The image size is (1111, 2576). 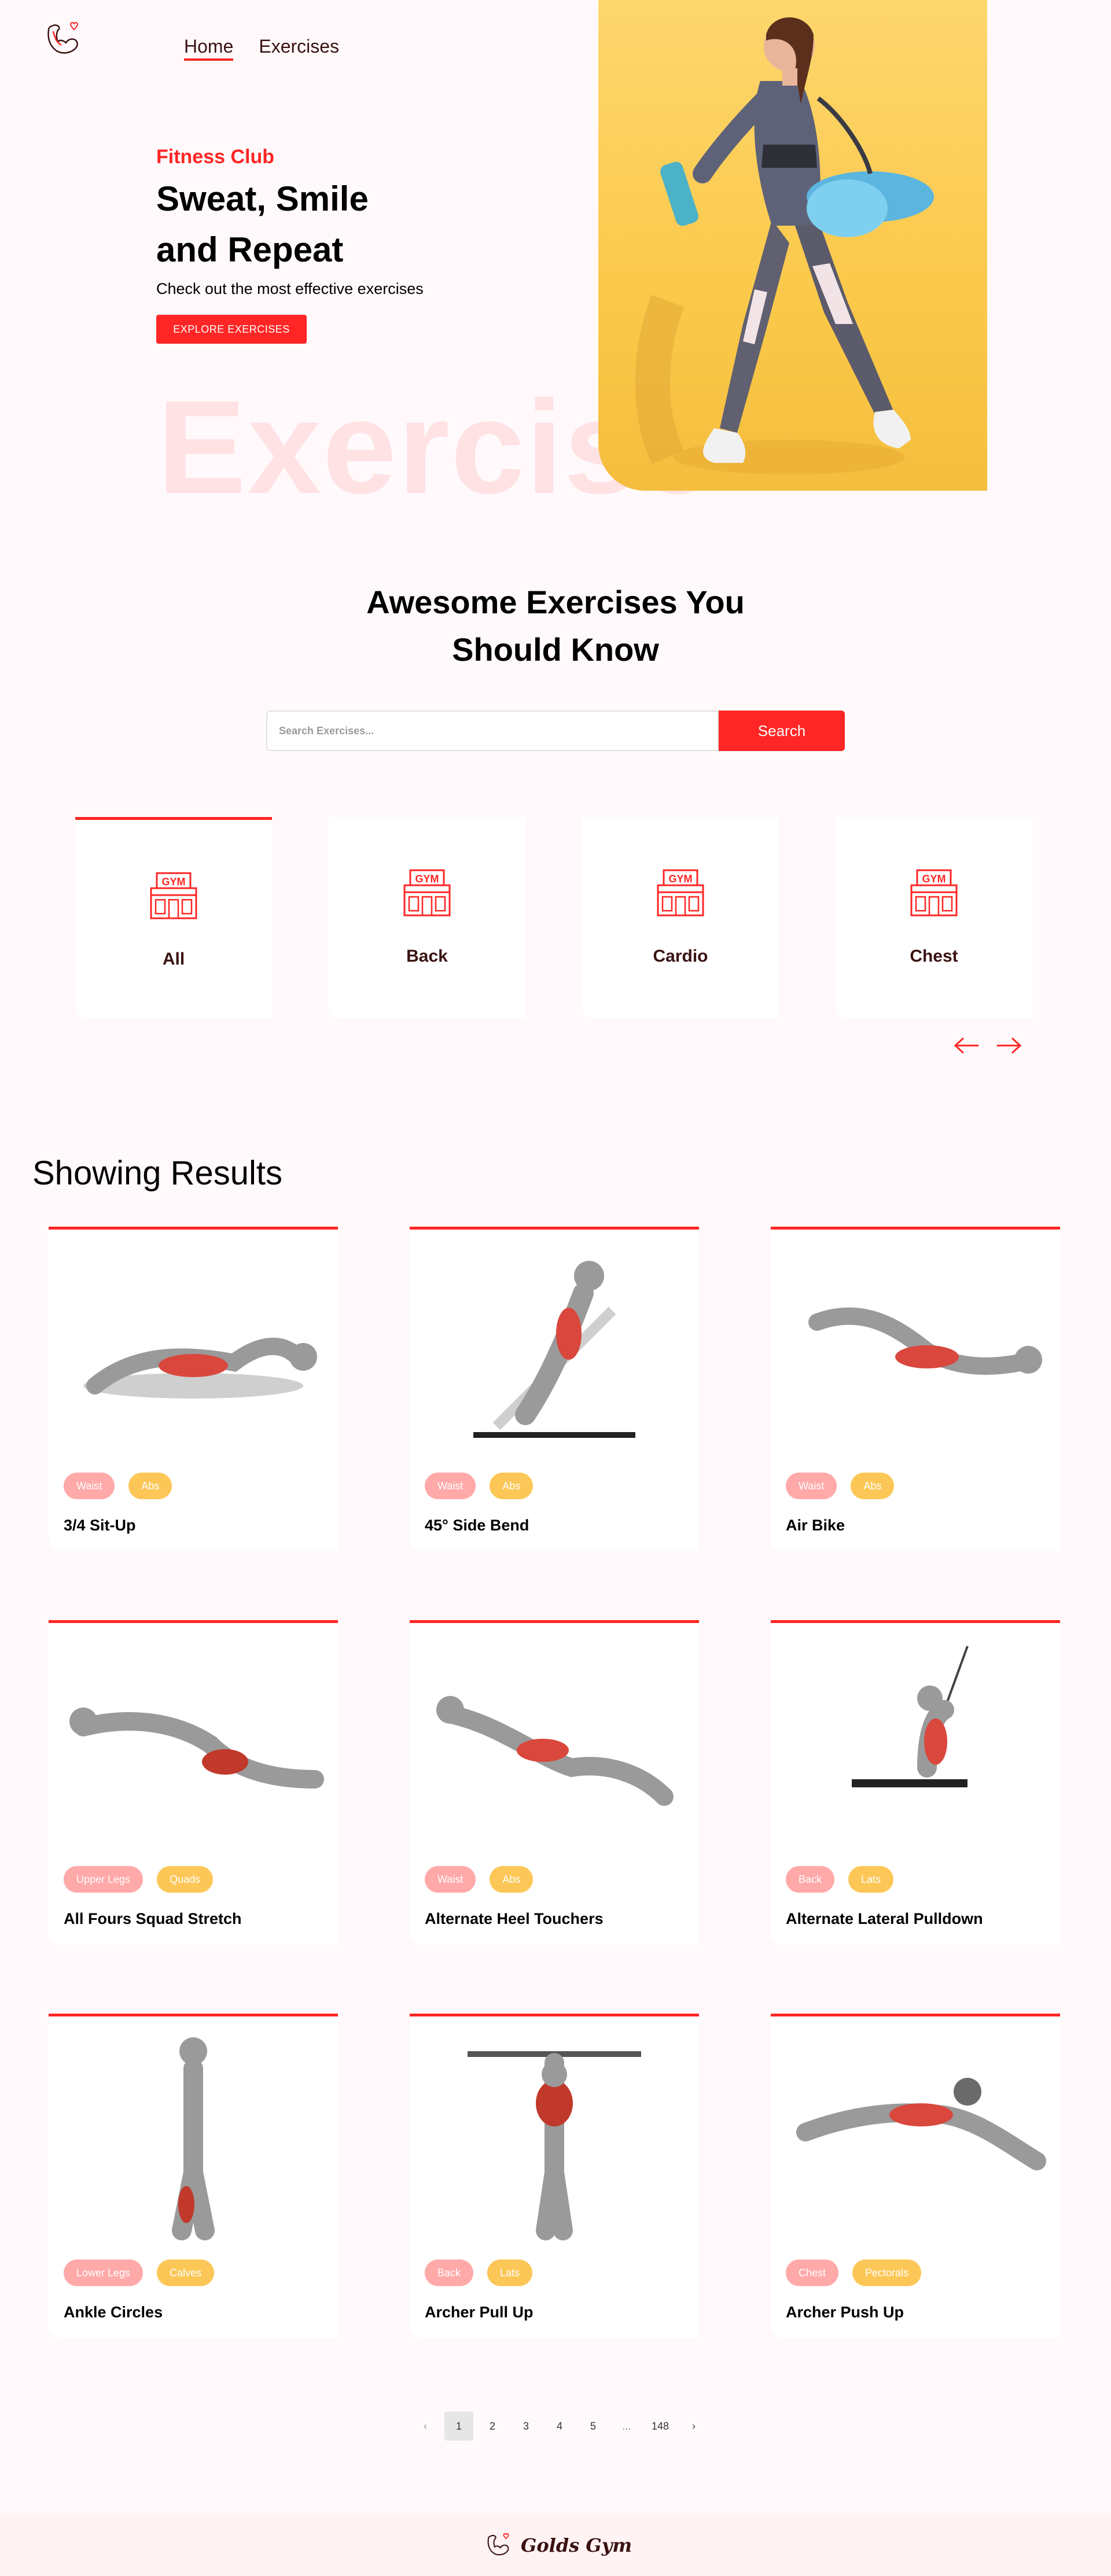 What do you see at coordinates (934, 917) in the screenshot?
I see `category-card-chest: GYM Chest` at bounding box center [934, 917].